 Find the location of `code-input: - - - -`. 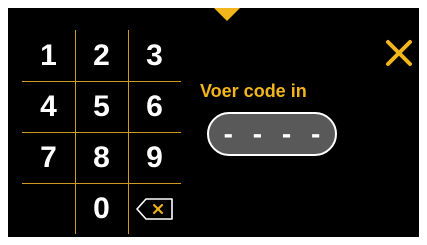

code-input: - - - - is located at coordinates (272, 134).